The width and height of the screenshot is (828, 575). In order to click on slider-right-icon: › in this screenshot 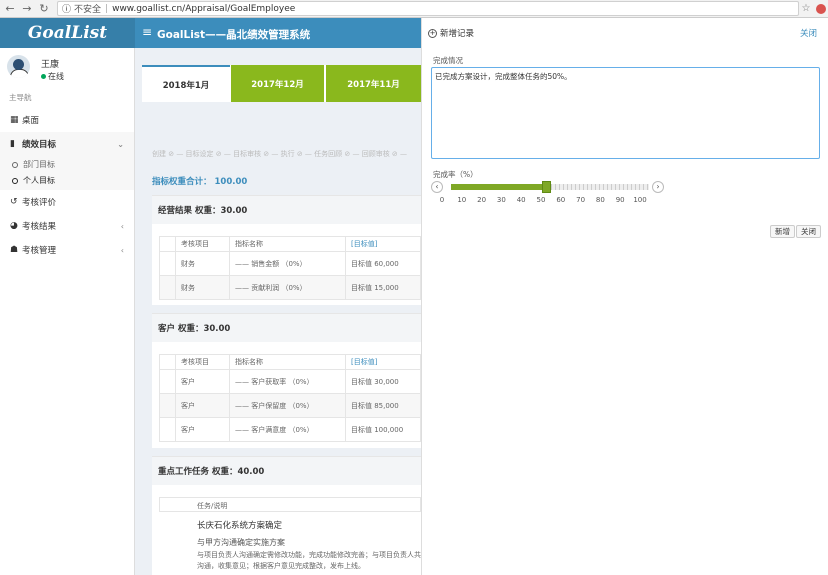, I will do `click(658, 187)`.